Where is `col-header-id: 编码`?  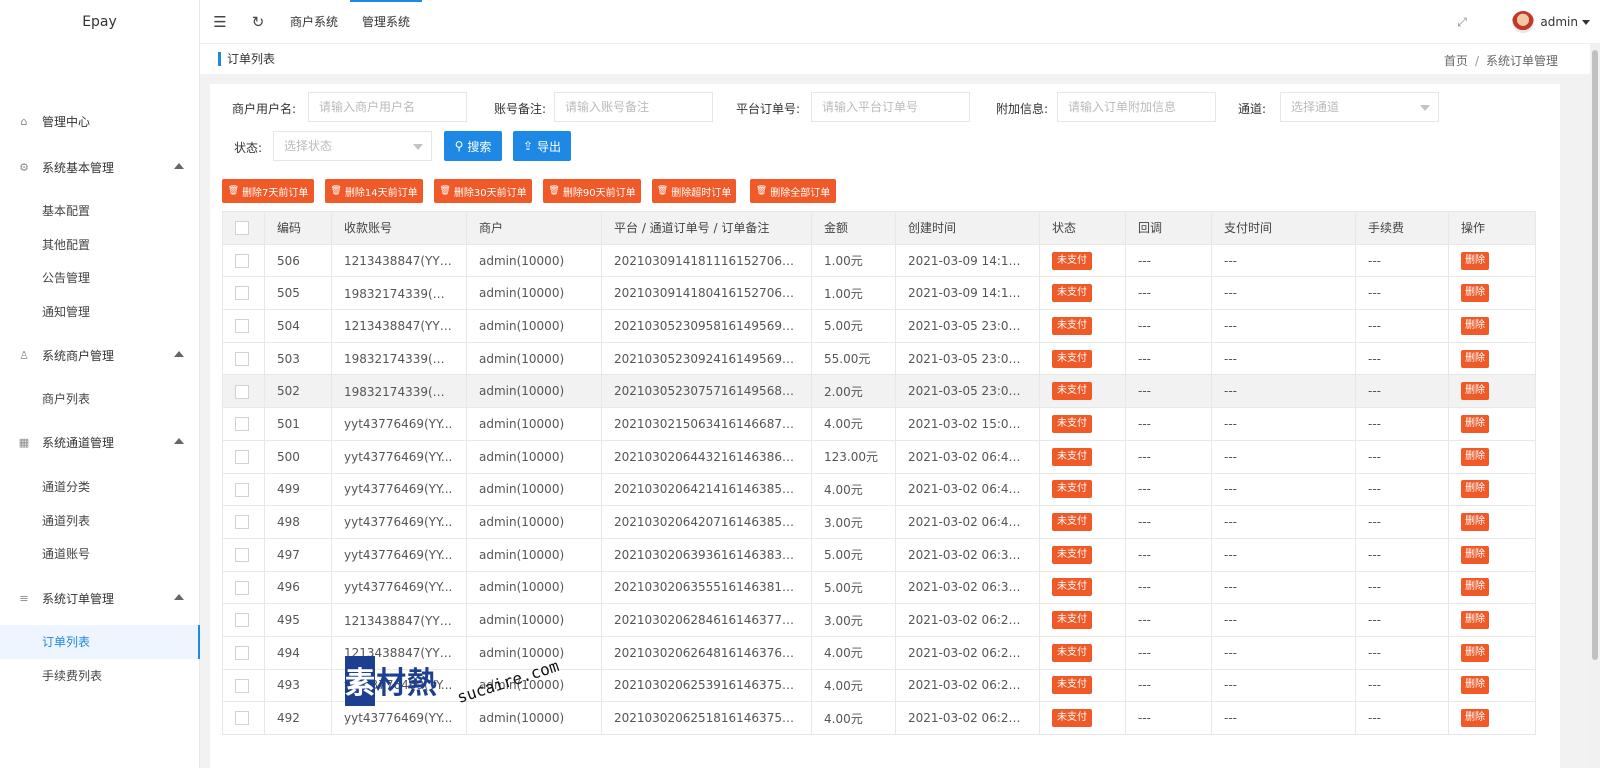
col-header-id: 编码 is located at coordinates (298, 228).